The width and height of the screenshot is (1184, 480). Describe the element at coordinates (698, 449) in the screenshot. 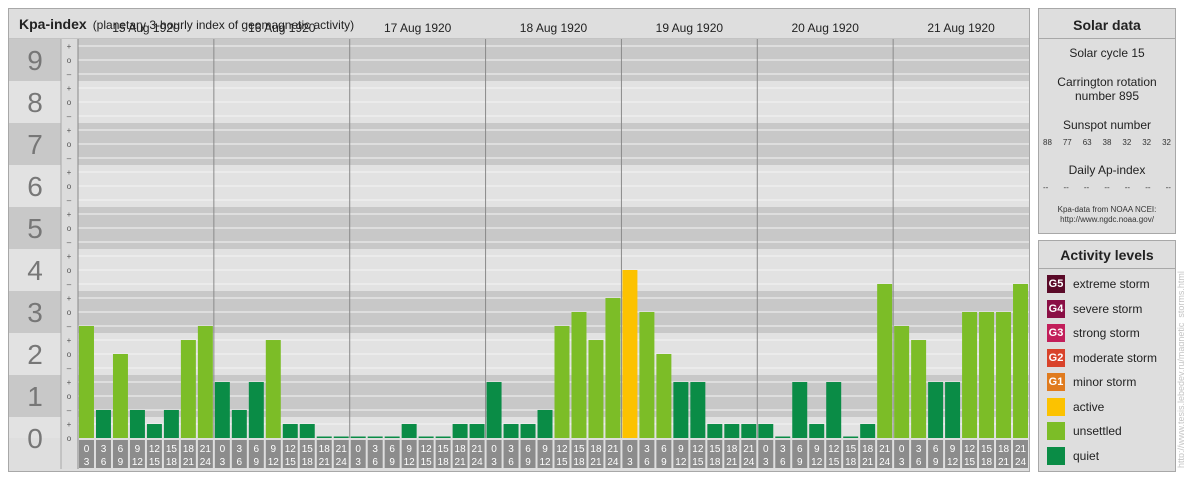

I see `interval-start-label: 12` at that location.